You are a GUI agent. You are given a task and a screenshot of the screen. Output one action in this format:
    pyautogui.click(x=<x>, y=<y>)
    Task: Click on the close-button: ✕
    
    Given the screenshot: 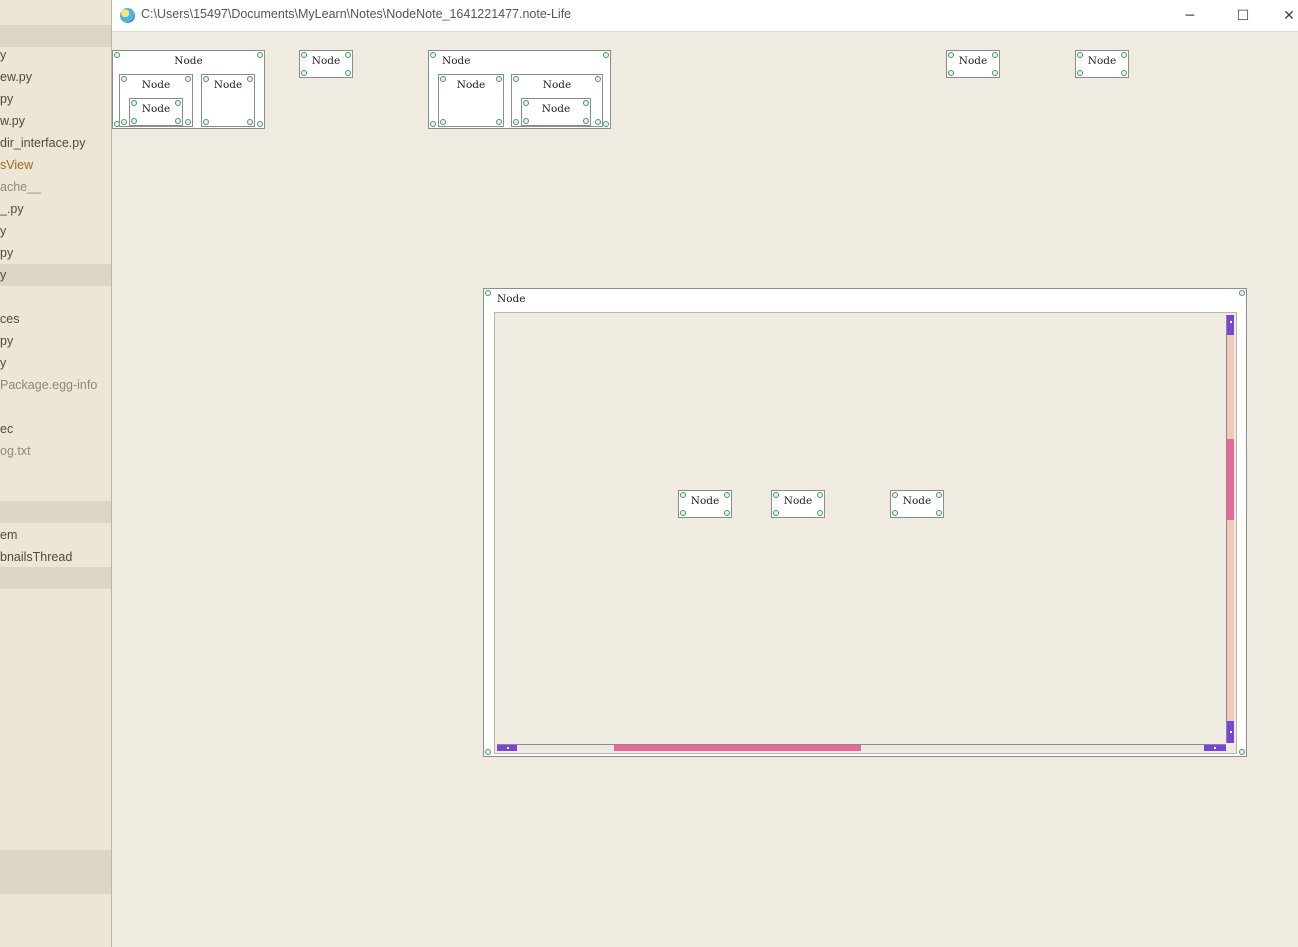 What is the action you would take?
    pyautogui.click(x=1282, y=15)
    